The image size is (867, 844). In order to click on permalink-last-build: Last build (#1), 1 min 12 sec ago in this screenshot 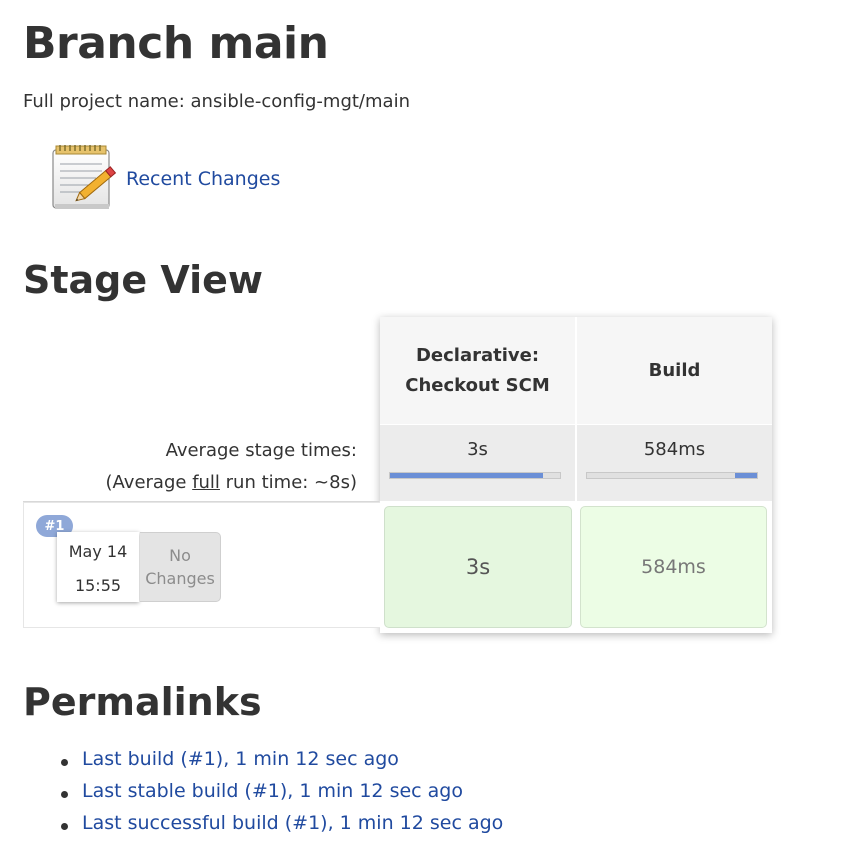, I will do `click(281, 764)`.